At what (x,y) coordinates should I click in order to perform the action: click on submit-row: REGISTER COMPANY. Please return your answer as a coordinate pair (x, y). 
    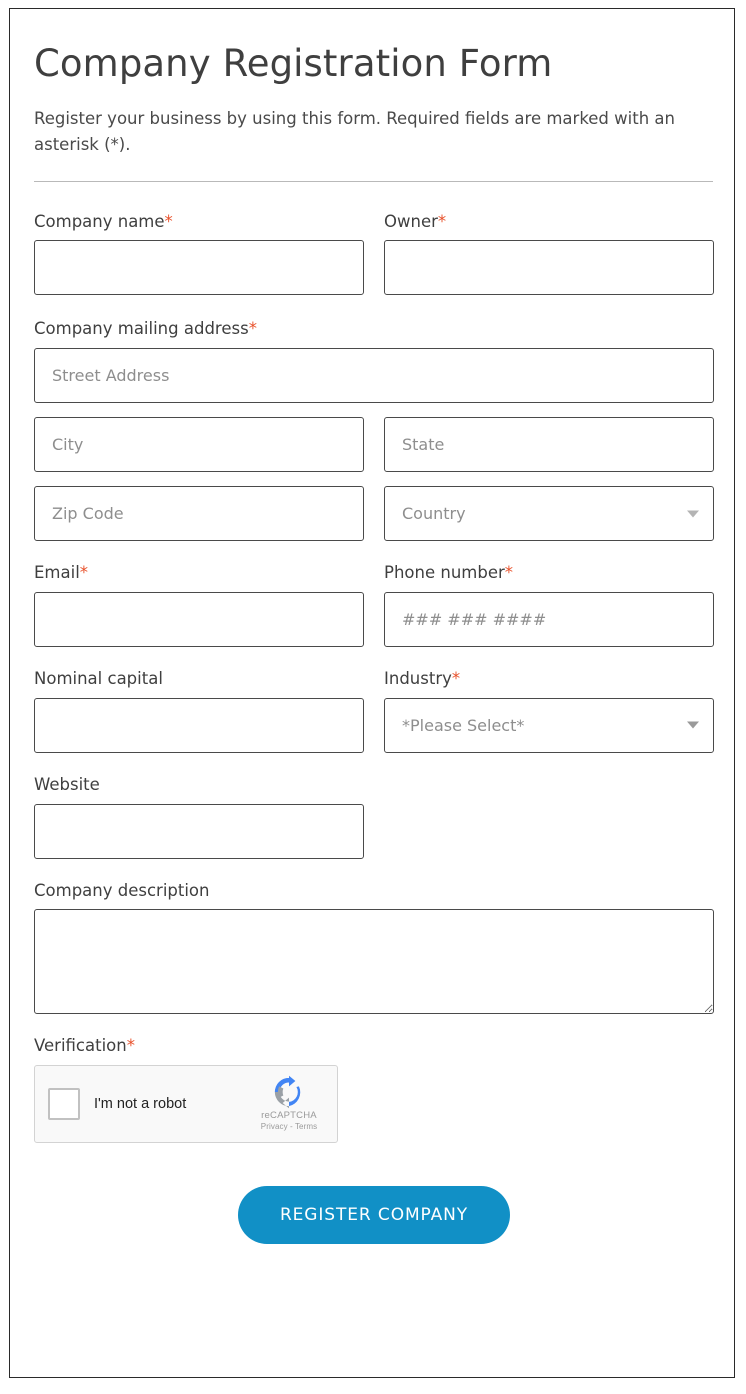
    Looking at the image, I should click on (374, 1215).